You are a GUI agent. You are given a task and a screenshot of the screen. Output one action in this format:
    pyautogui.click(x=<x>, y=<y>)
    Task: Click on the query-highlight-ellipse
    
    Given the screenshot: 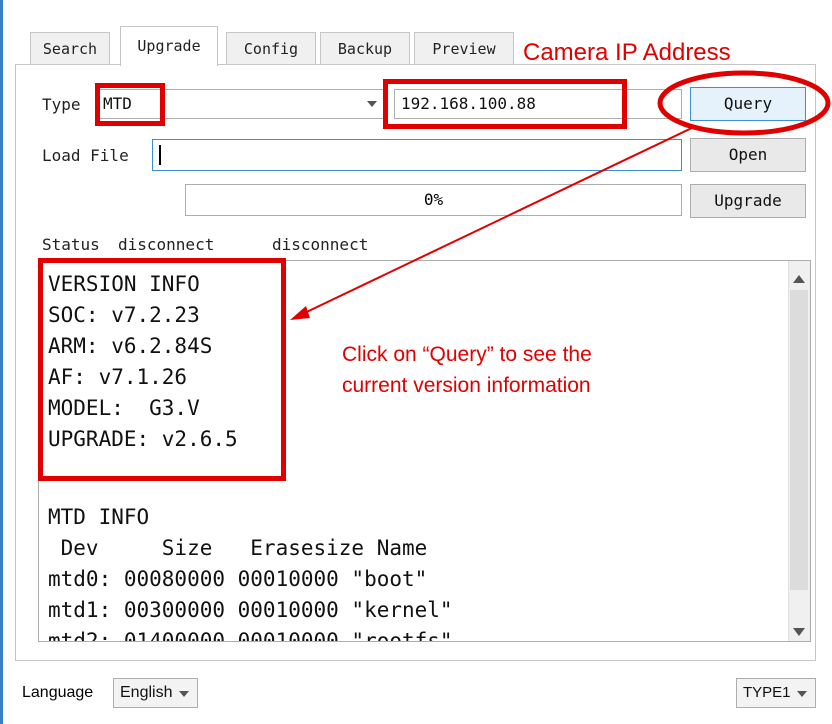 What is the action you would take?
    pyautogui.click(x=744, y=103)
    